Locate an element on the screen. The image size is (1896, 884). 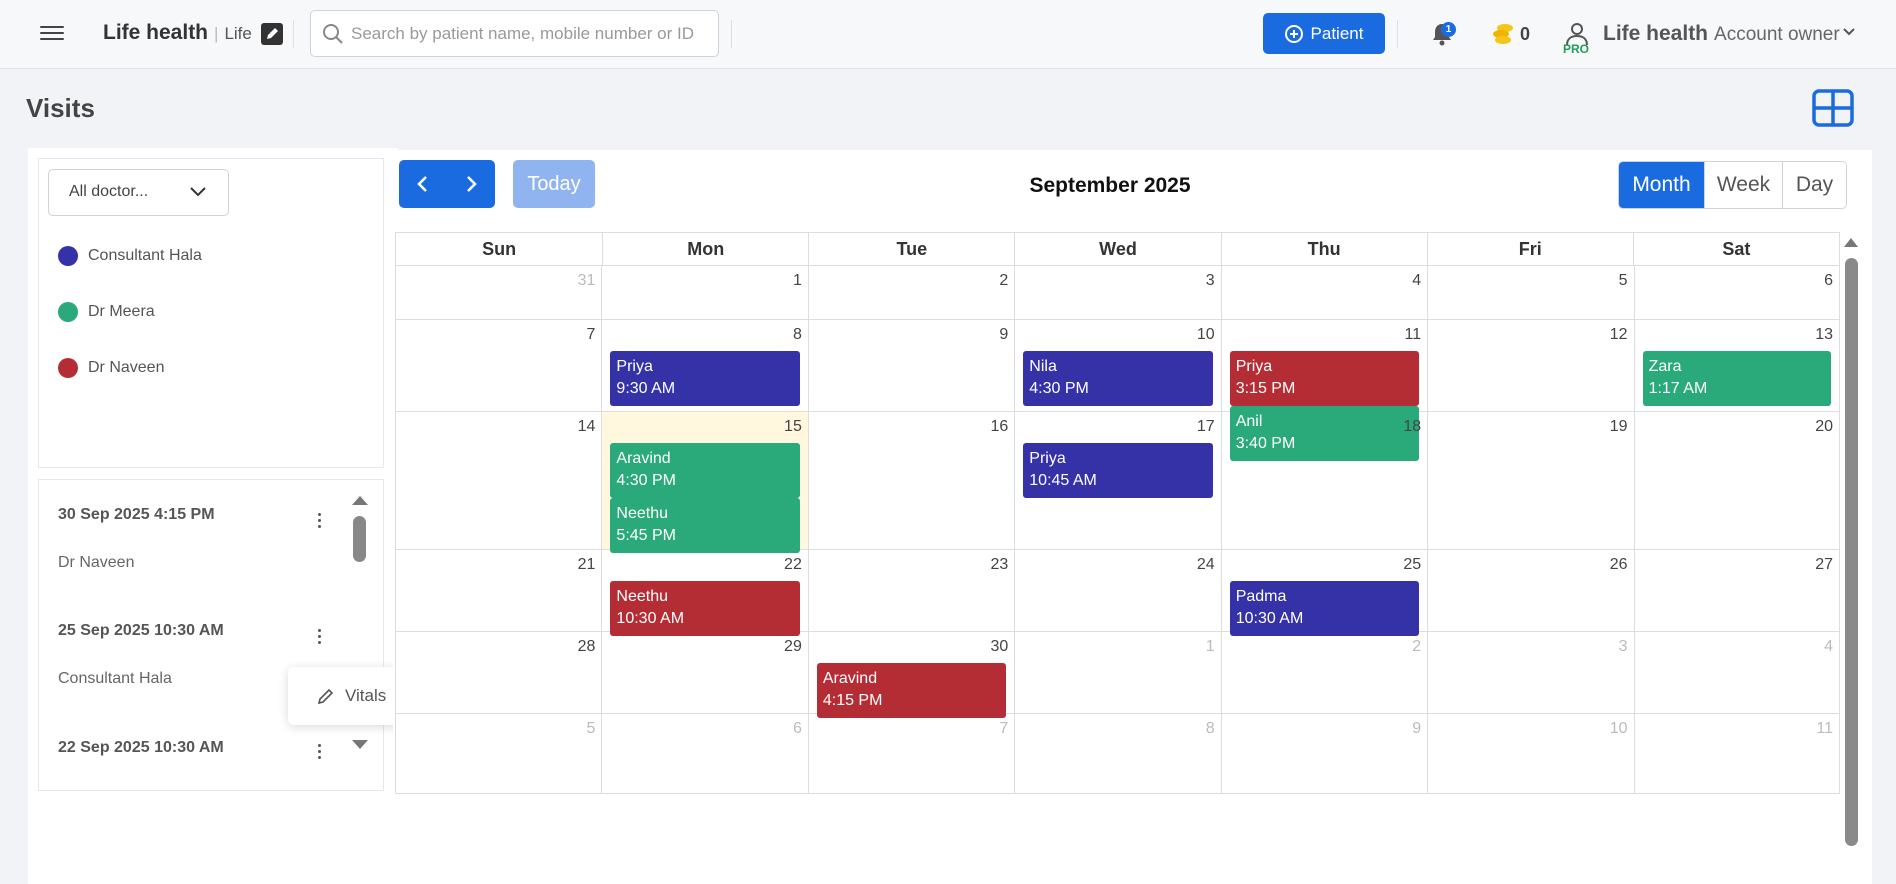
weekday-label: Fri is located at coordinates (1529, 249).